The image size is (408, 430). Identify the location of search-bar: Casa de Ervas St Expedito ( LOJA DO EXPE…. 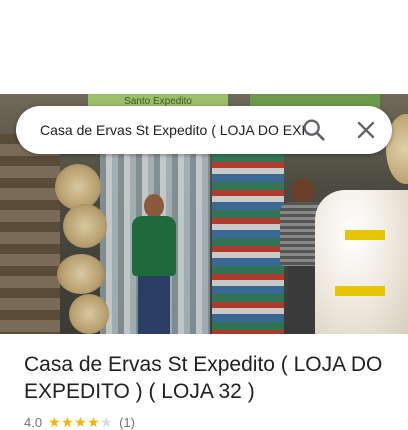
(204, 130).